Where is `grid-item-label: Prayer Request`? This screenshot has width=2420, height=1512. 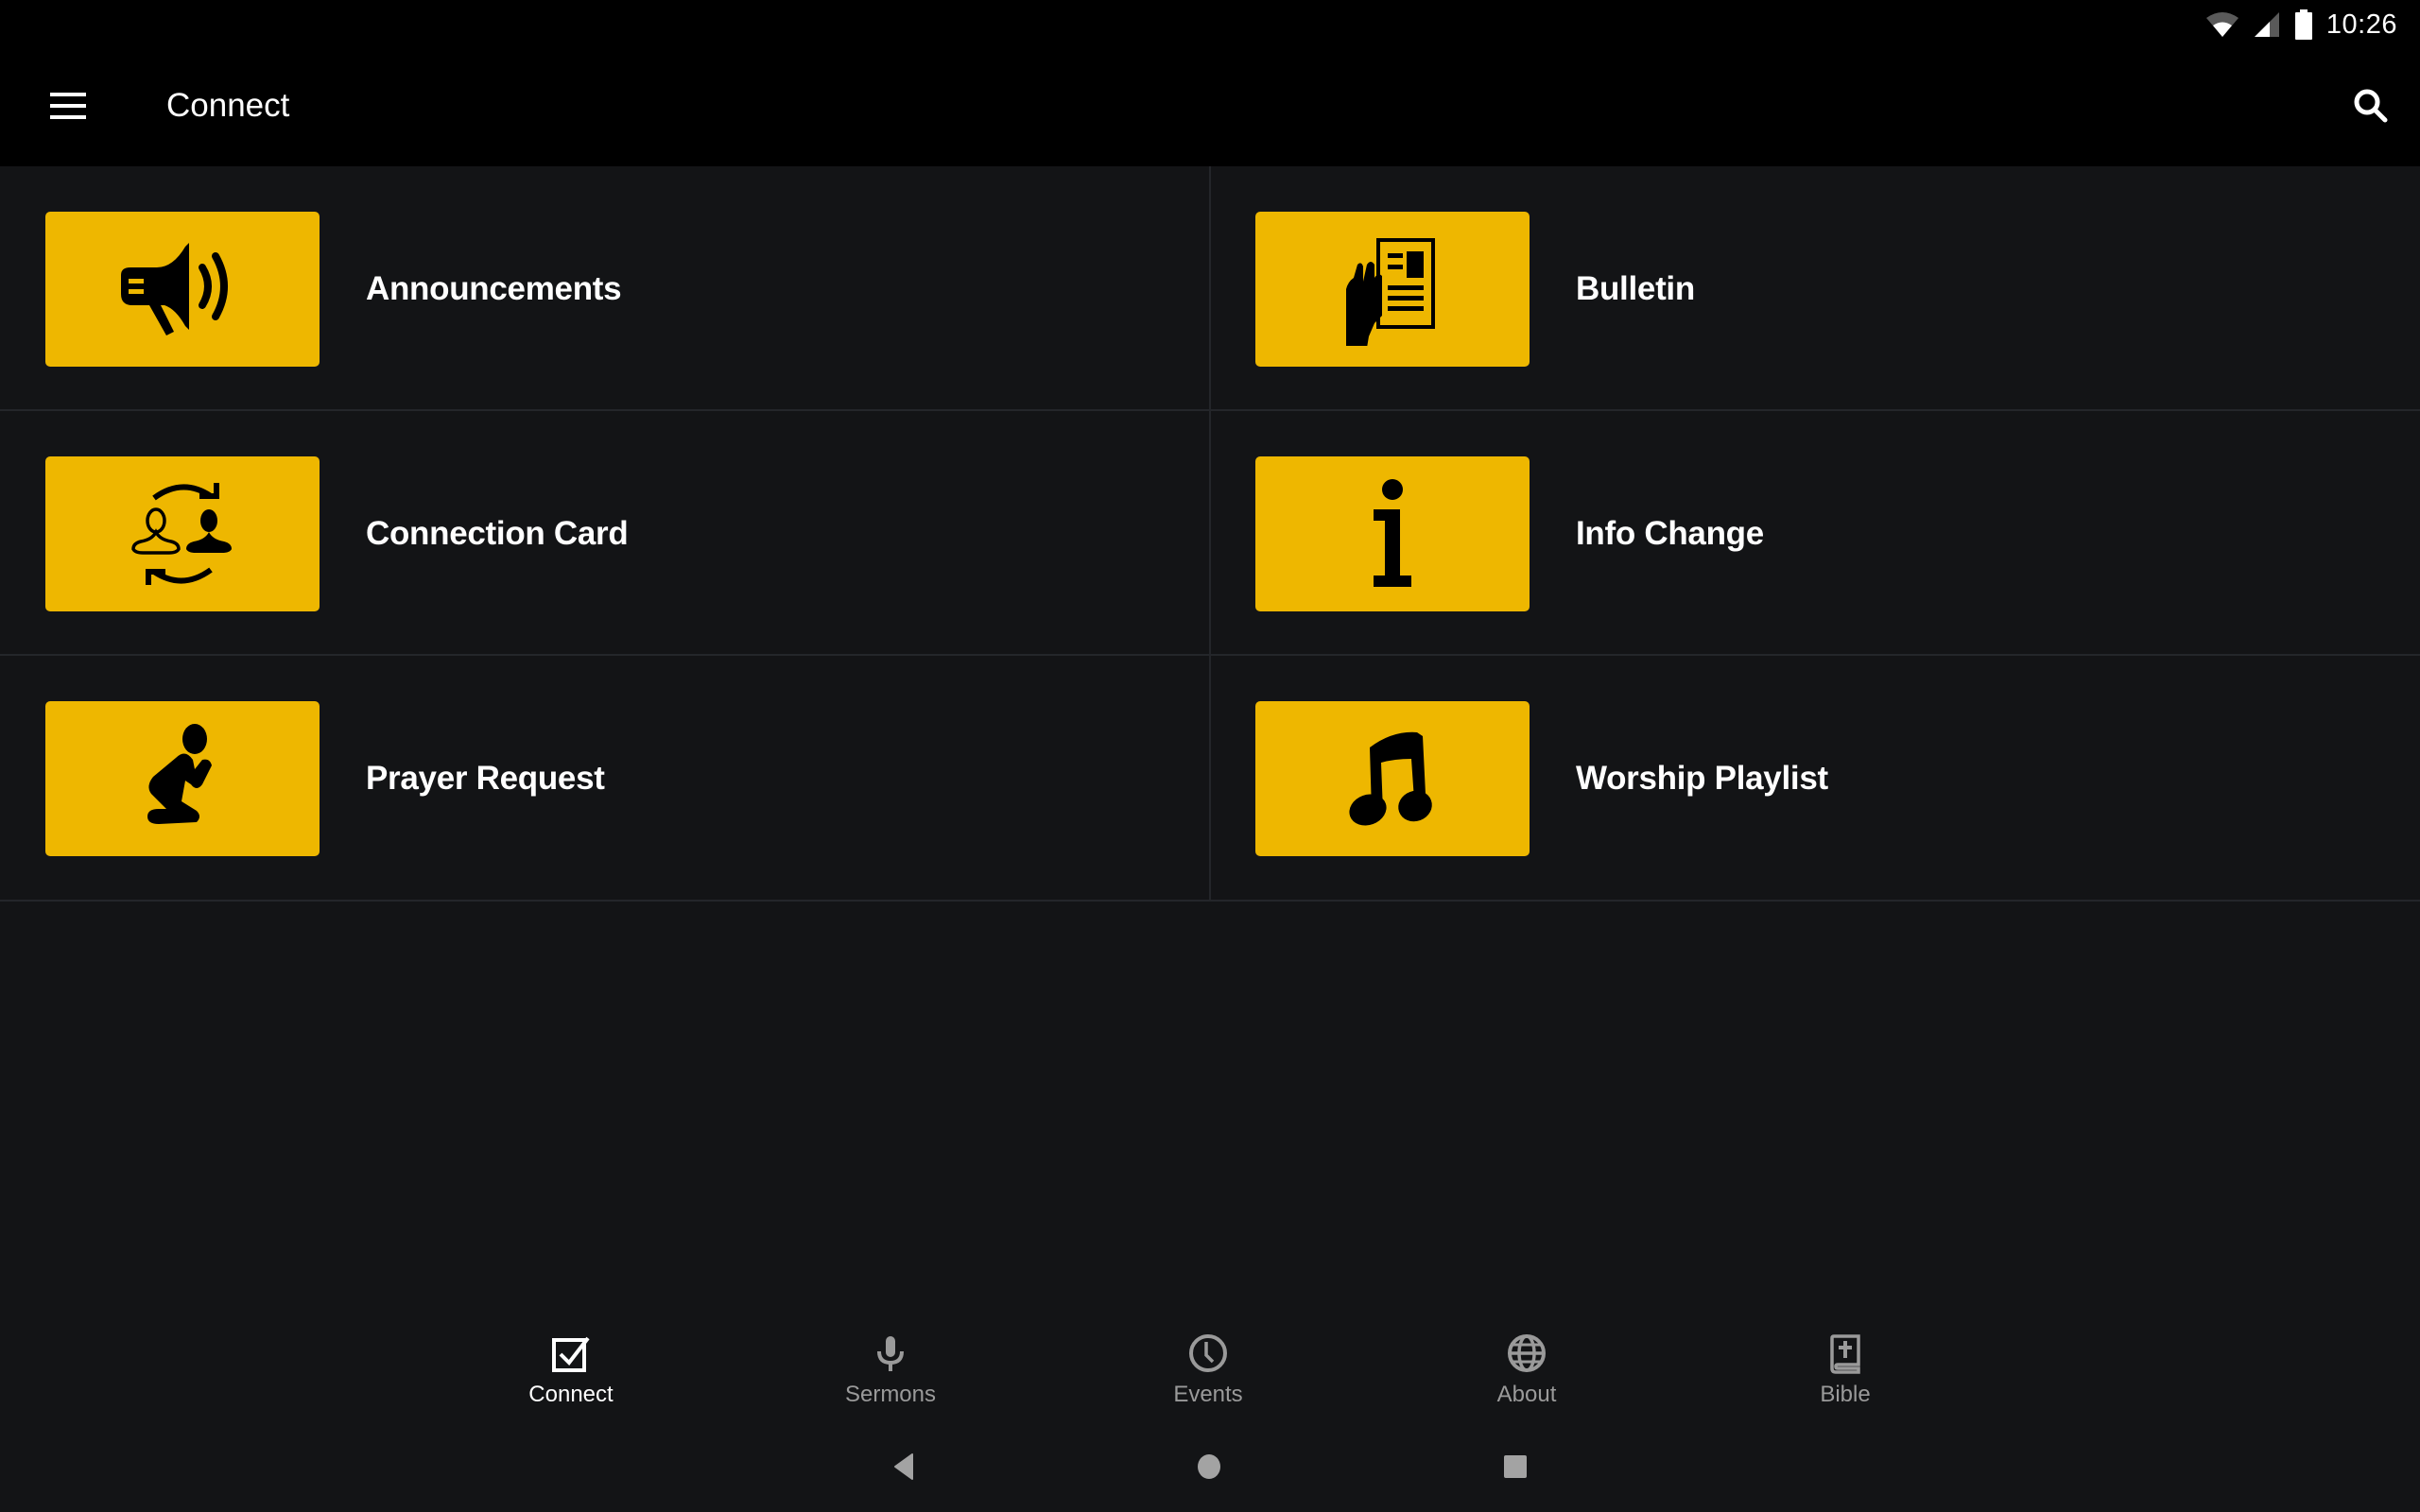 grid-item-label: Prayer Request is located at coordinates (486, 778).